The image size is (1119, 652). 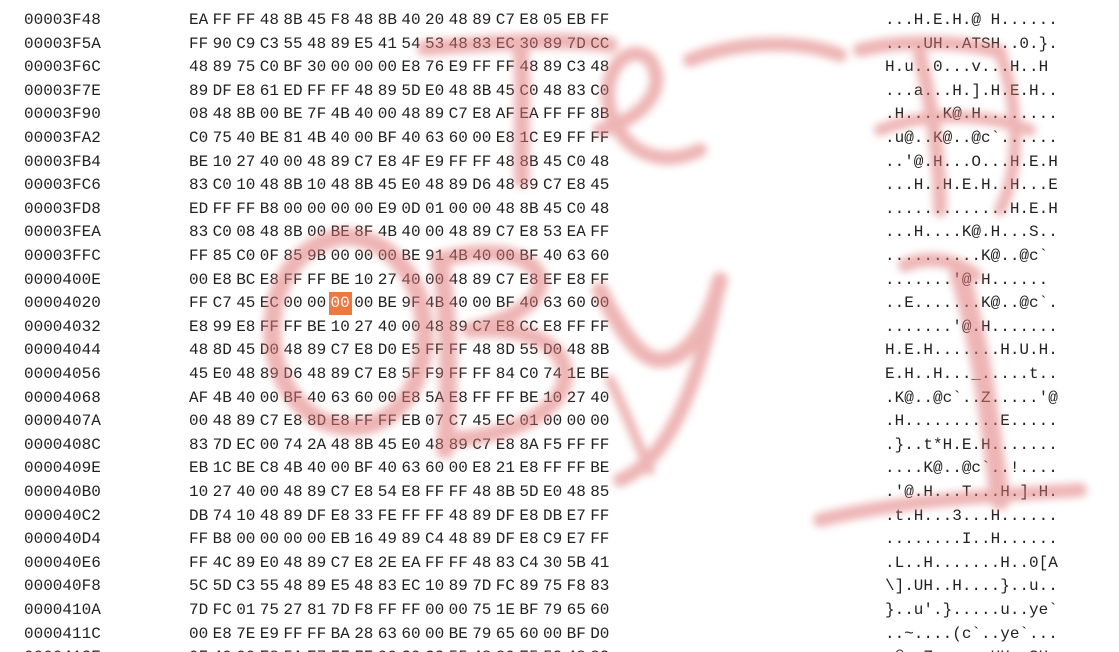 I want to click on hex-byte: AF, so click(x=201, y=398).